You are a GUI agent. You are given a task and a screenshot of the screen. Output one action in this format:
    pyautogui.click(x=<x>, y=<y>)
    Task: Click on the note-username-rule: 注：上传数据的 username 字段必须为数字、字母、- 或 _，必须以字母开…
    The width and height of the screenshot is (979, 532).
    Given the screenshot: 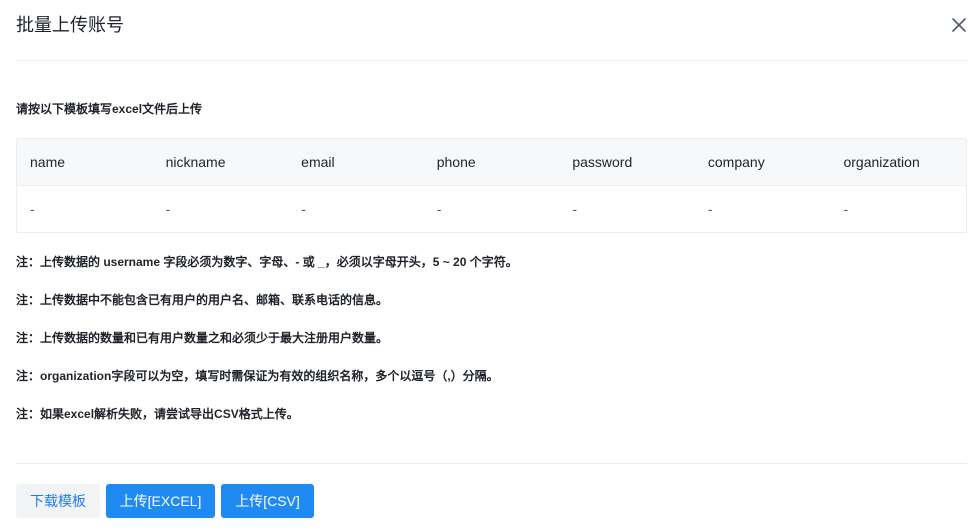 What is the action you would take?
    pyautogui.click(x=267, y=262)
    